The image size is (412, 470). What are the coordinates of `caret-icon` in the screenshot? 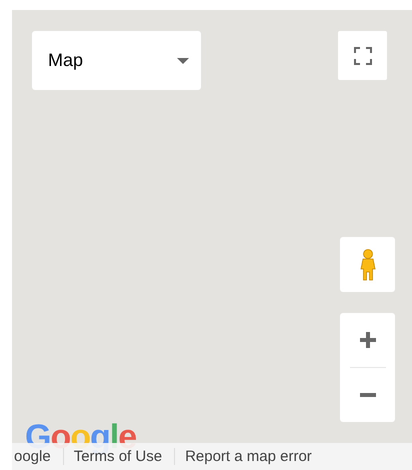 It's located at (183, 61).